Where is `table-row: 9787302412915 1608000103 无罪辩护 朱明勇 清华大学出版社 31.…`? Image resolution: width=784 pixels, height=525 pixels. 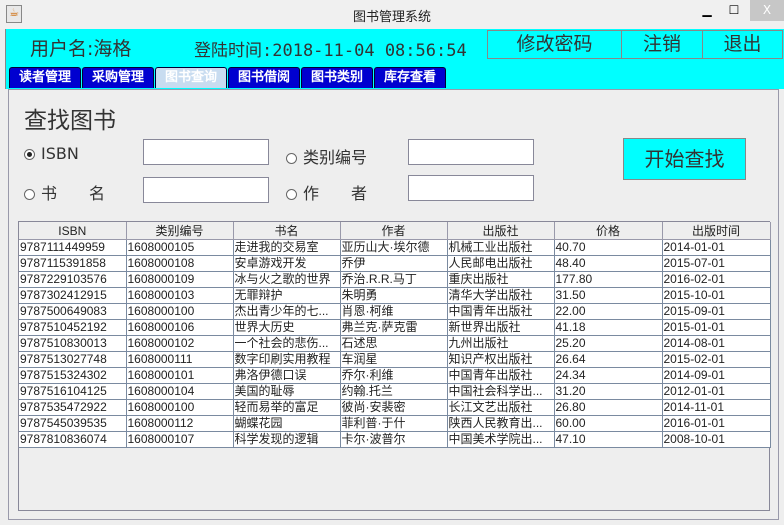
table-row: 9787302412915 1608000103 无罪辩护 朱明勇 清华大学出版社 31.… is located at coordinates (395, 295).